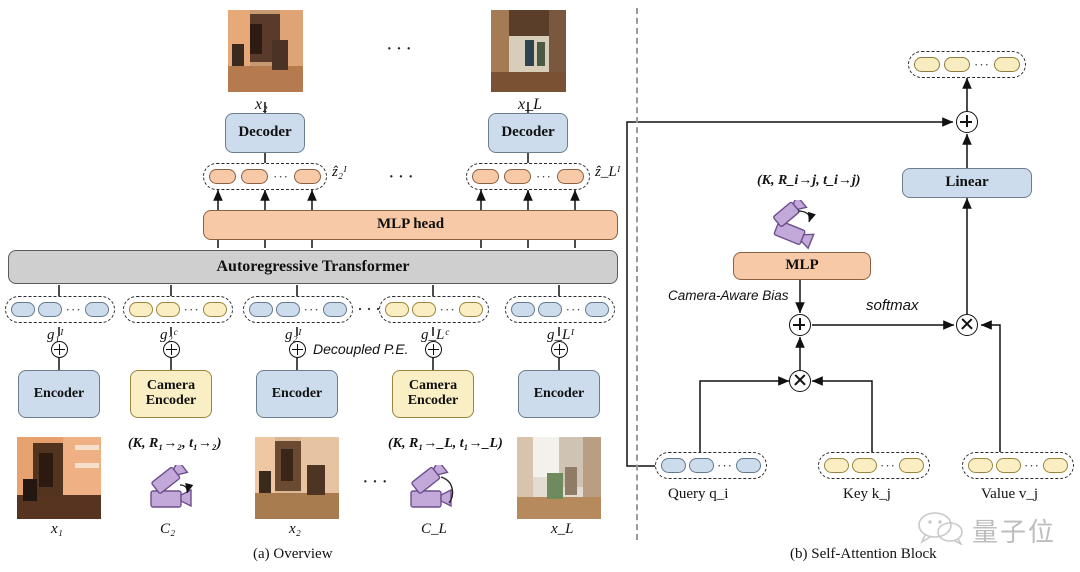  What do you see at coordinates (967, 325) in the screenshot?
I see `attention-weight-multiply-icon` at bounding box center [967, 325].